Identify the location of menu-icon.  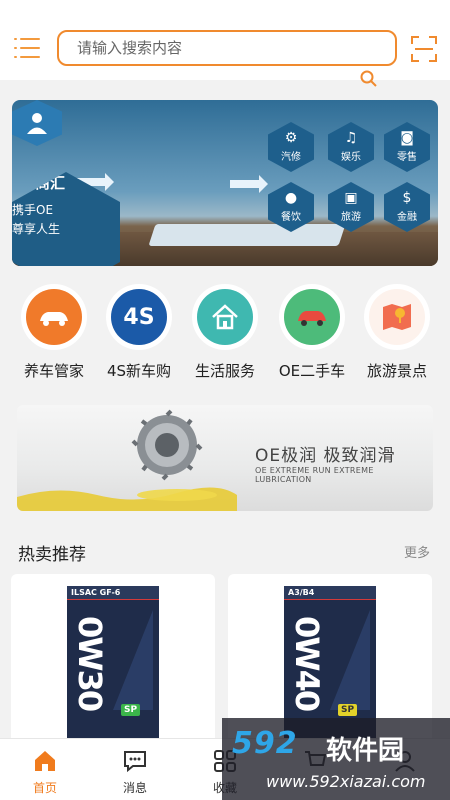
(28, 48).